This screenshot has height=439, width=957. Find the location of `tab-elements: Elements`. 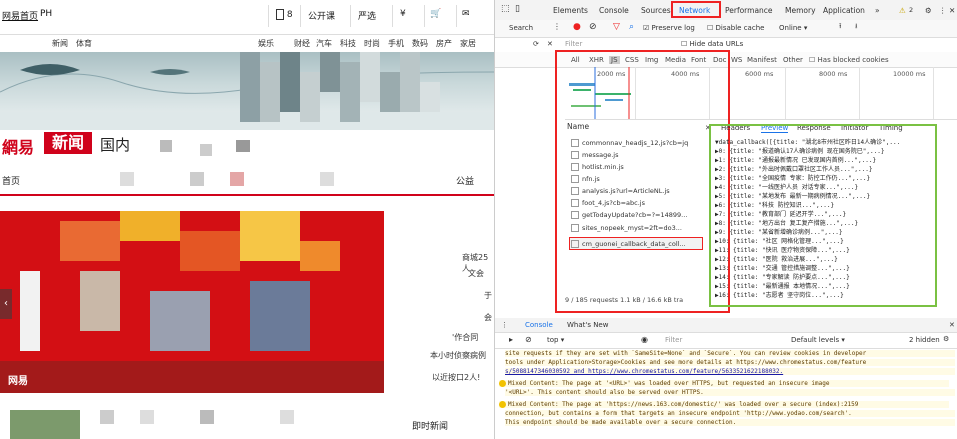

tab-elements: Elements is located at coordinates (570, 10).